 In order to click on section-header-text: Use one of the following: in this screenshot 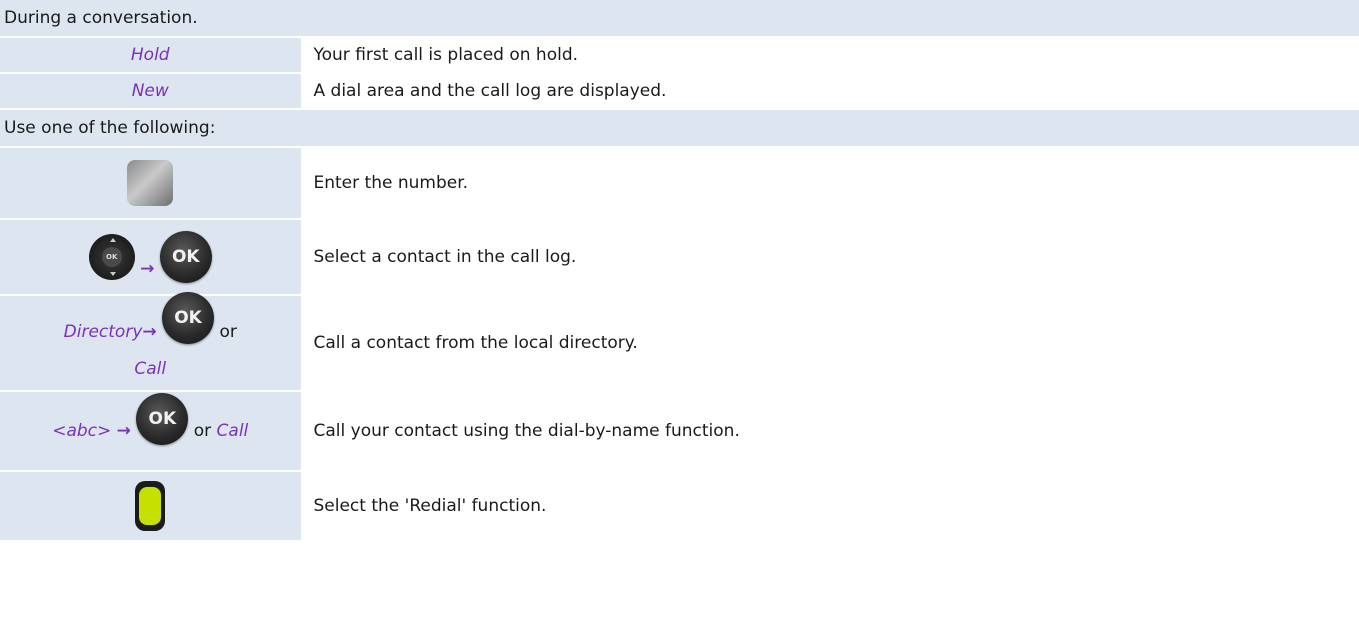, I will do `click(679, 128)`.